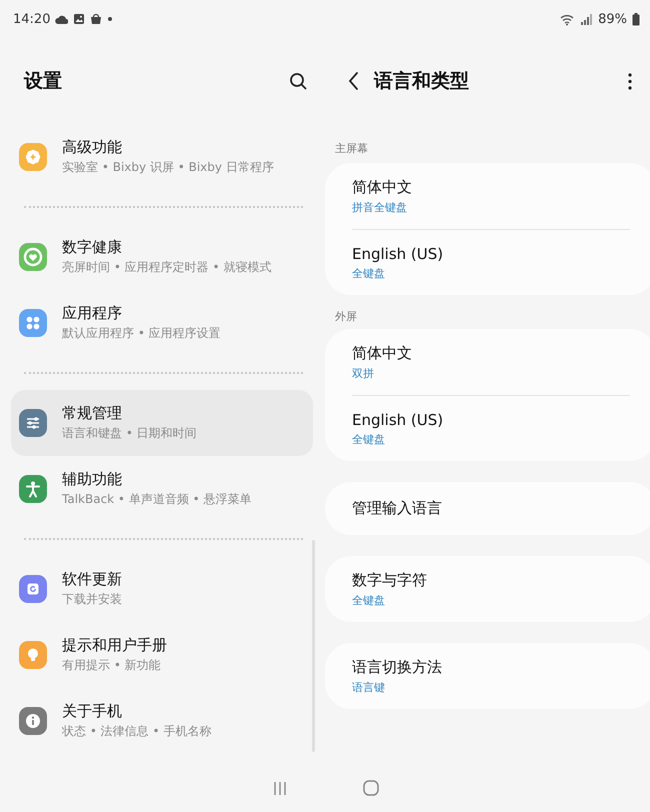 Image resolution: width=650 pixels, height=812 pixels. Describe the element at coordinates (491, 589) in the screenshot. I see `setting-row: 数字与字符 全键盘` at that location.